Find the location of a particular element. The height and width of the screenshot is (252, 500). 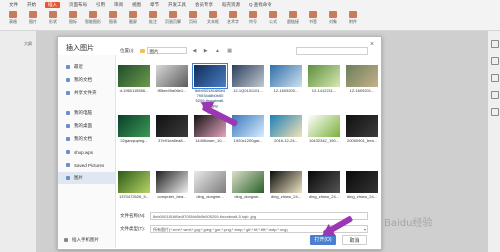

location-label: 位置(I): is located at coordinates (127, 50).